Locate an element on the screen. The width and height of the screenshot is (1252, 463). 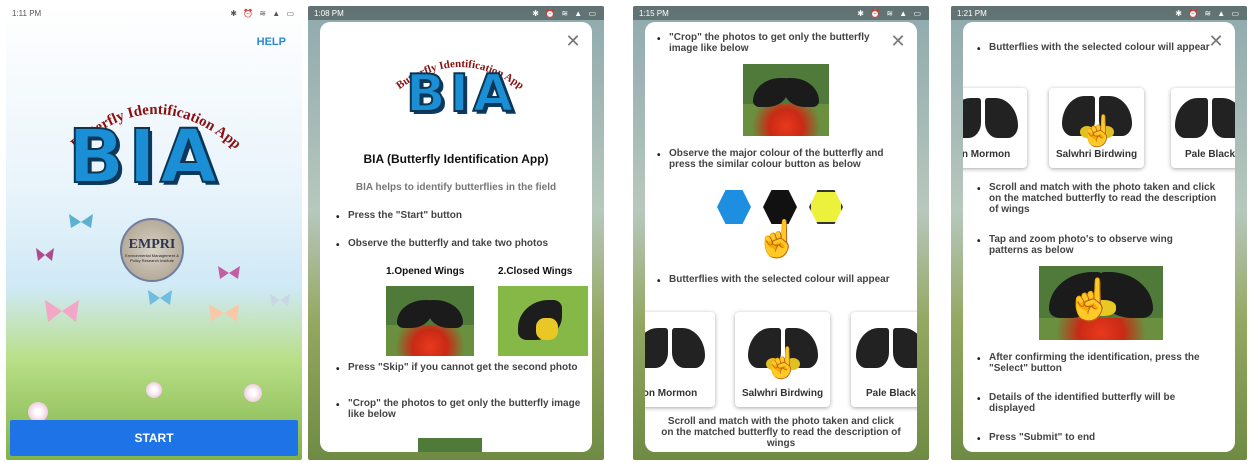
dialog-title: BIA (Butterfly Identification App) is located at coordinates (456, 159).